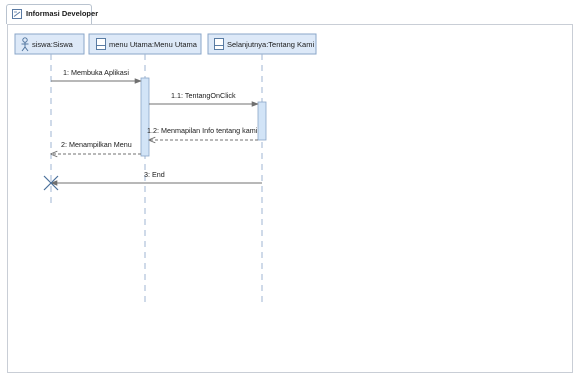 The image size is (582, 381). I want to click on message-1-label: 1: Membuka Aplikasi, so click(96, 72).